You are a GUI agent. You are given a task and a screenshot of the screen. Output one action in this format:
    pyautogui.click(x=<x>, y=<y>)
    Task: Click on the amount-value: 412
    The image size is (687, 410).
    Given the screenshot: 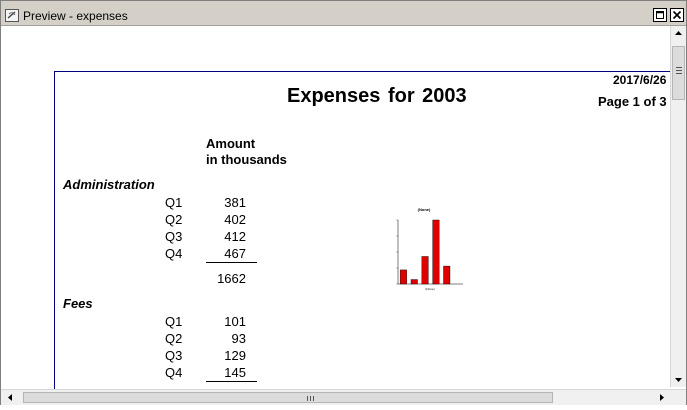 What is the action you would take?
    pyautogui.click(x=235, y=236)
    